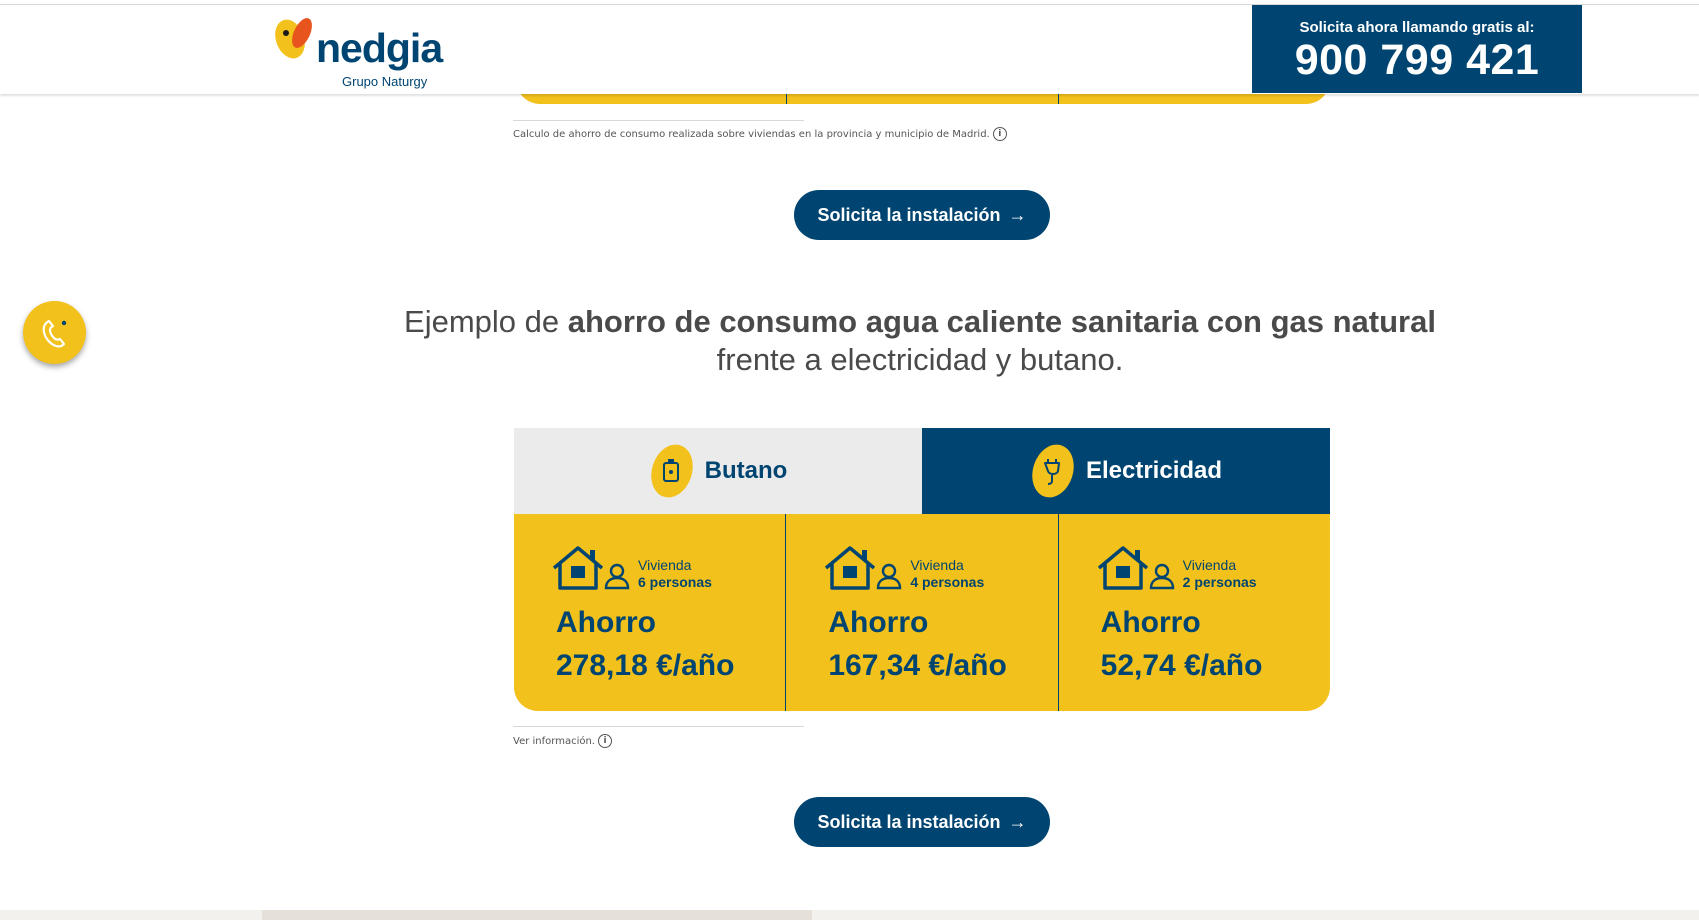  I want to click on phone-icon, so click(54, 333).